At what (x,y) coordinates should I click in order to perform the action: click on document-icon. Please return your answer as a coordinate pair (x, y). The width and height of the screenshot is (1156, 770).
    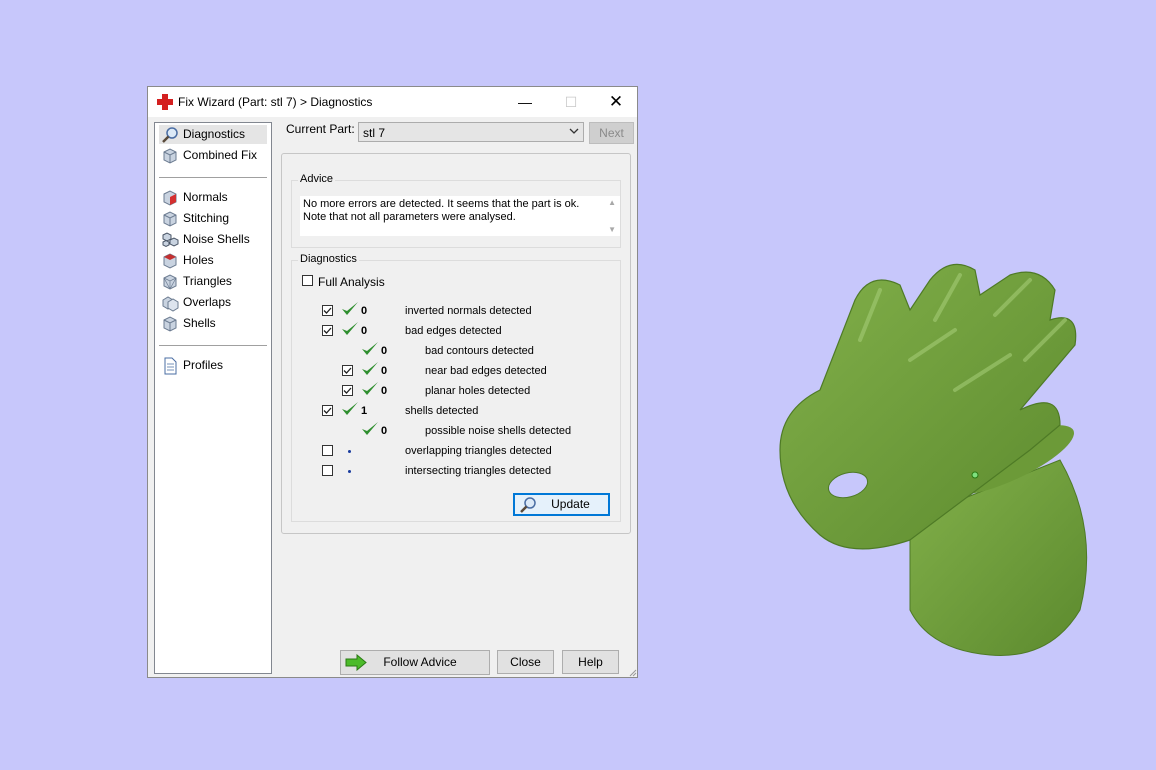
    Looking at the image, I should click on (170, 366).